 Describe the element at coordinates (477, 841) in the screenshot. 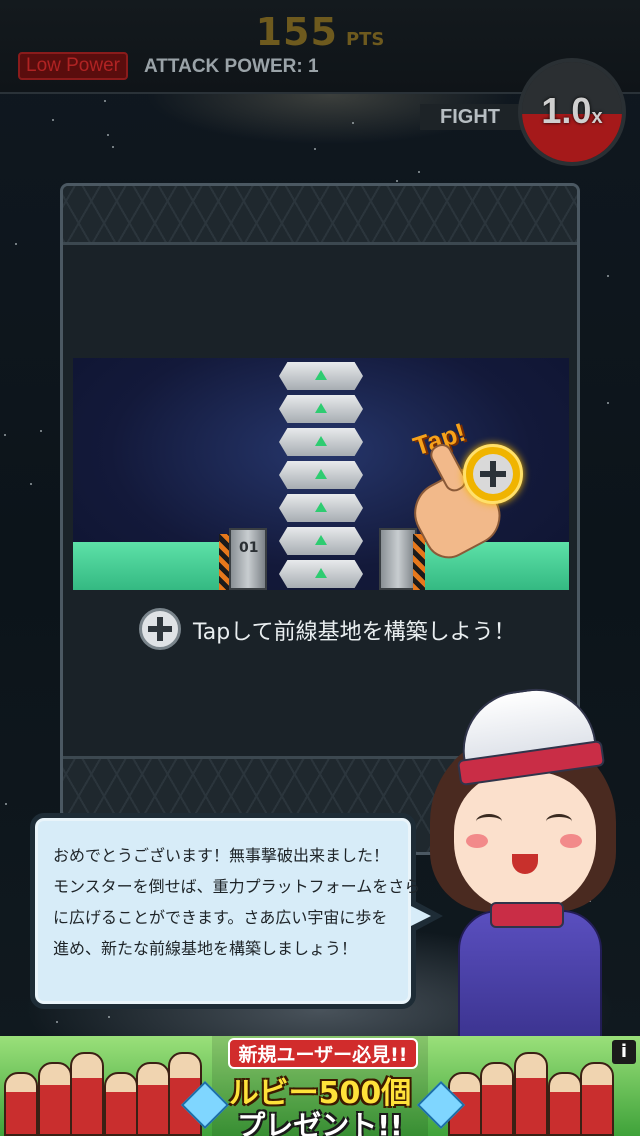

I see `left-cheek` at that location.